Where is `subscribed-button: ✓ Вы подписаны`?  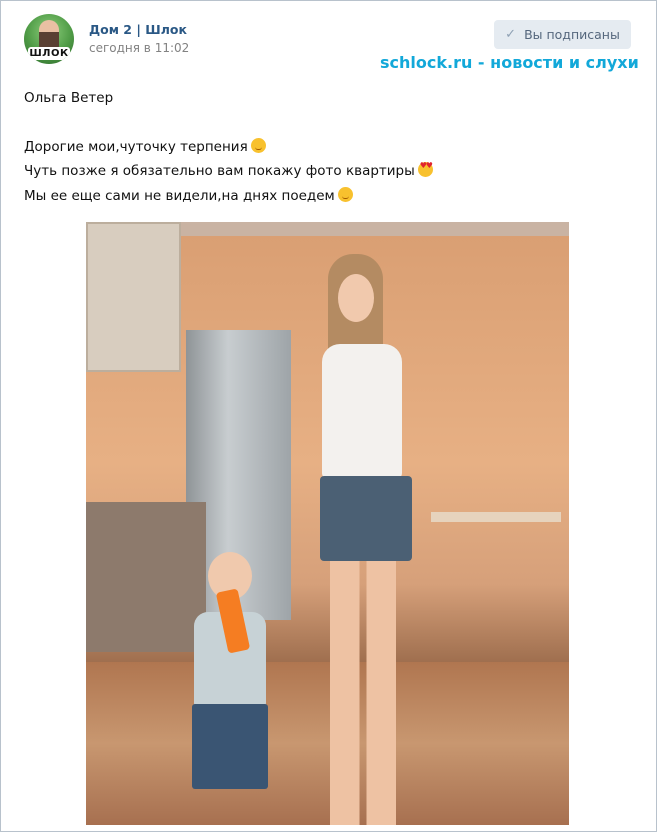 subscribed-button: ✓ Вы подписаны is located at coordinates (562, 34).